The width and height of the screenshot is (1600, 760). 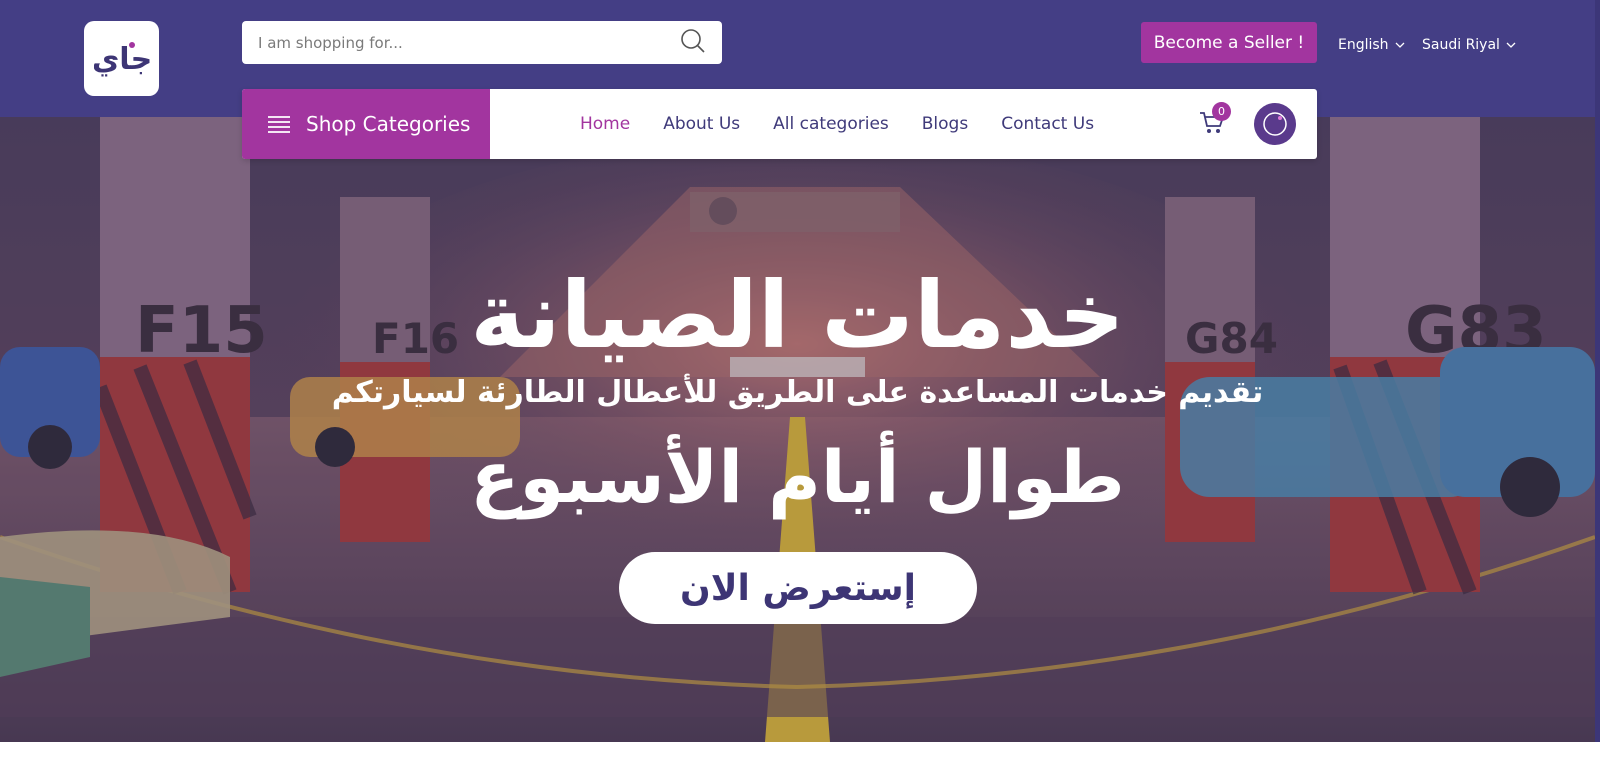 I want to click on logo-mark-icon: جاي, so click(x=122, y=59).